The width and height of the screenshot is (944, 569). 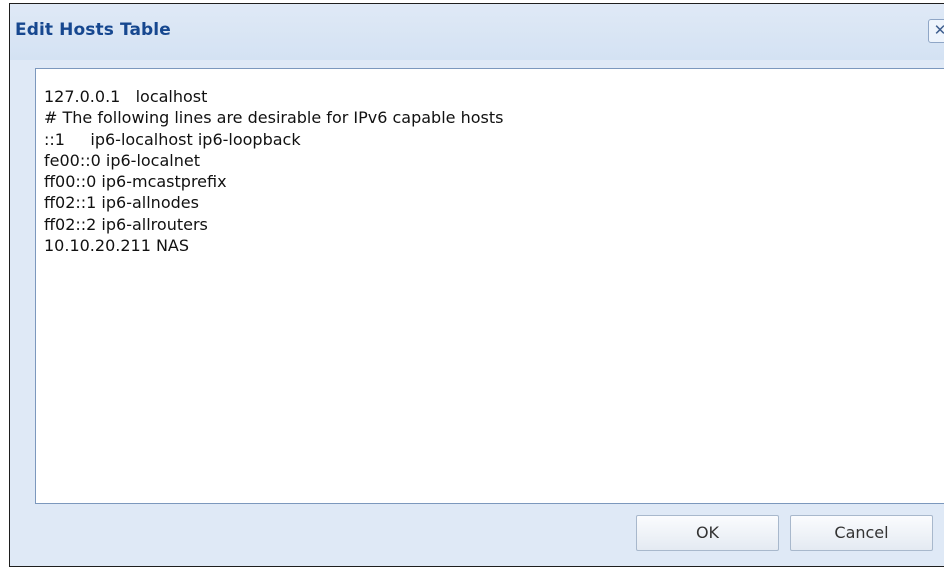 I want to click on hosts-line: 10.10.20.211 NAS, so click(x=117, y=246).